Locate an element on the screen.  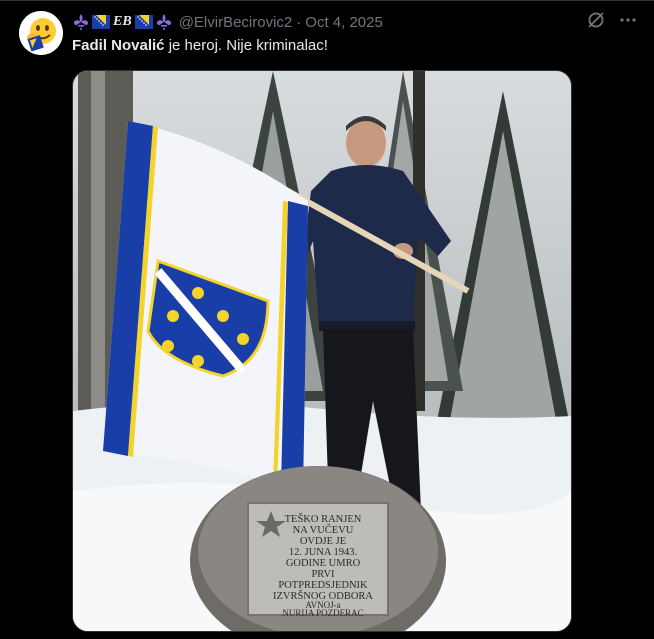
plaque-line: PRVI is located at coordinates (323, 574).